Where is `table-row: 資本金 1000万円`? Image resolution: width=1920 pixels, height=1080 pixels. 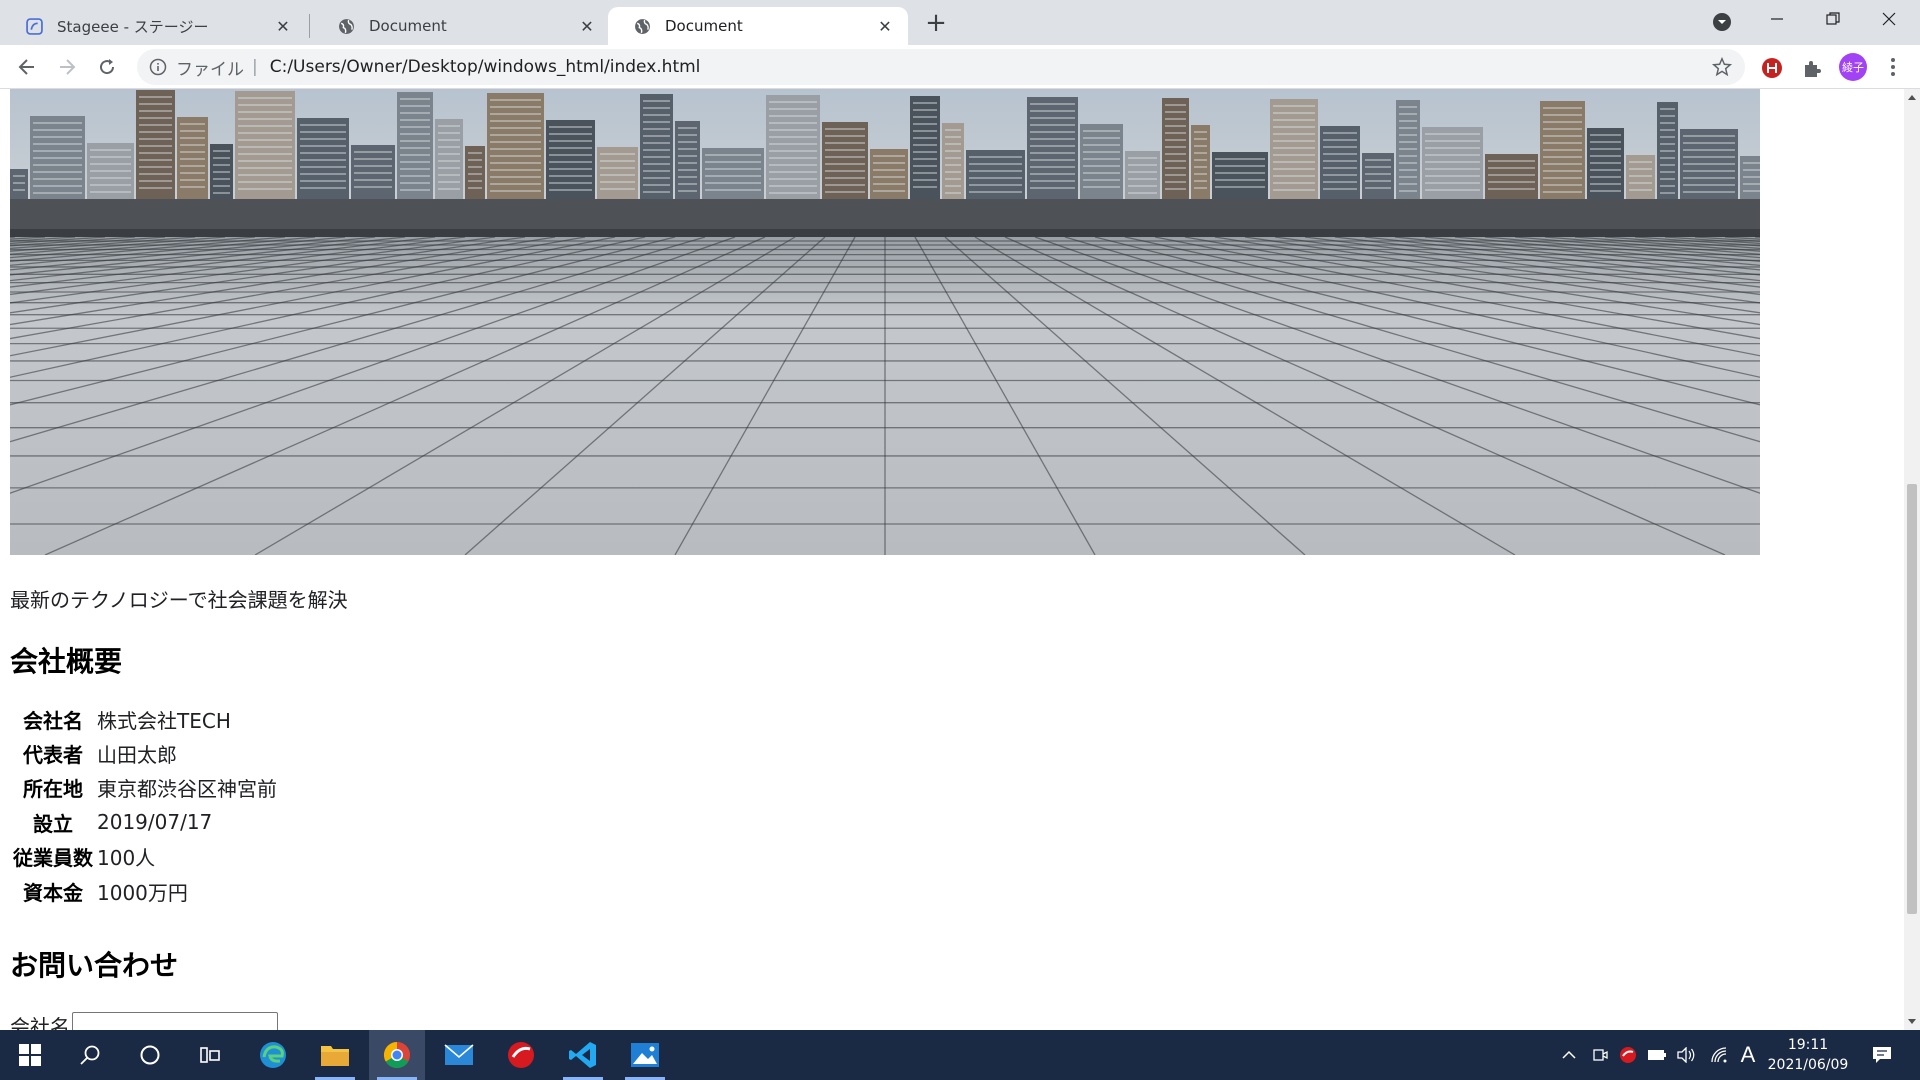 table-row: 資本金 1000万円 is located at coordinates (143, 891).